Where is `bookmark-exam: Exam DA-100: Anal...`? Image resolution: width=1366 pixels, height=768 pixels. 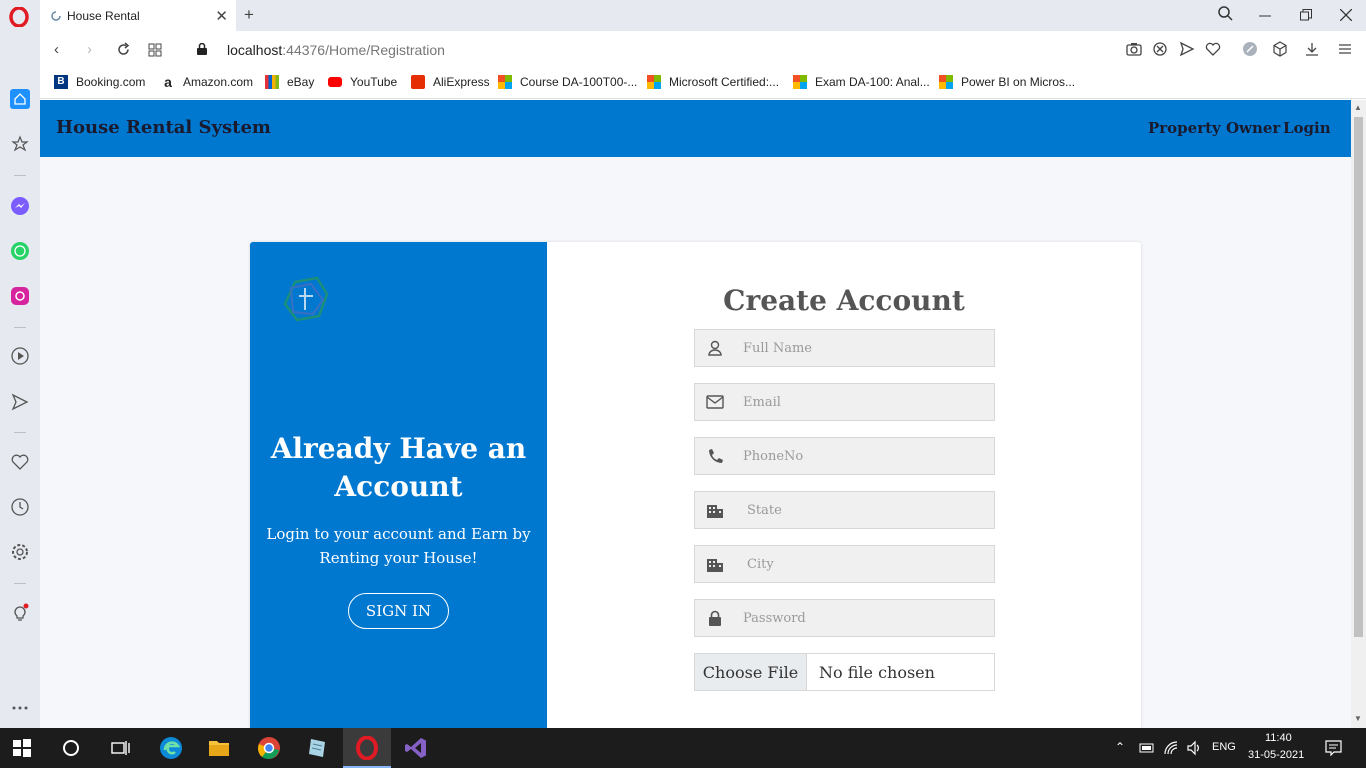
bookmark-exam: Exam DA-100: Anal... is located at coordinates (861, 82).